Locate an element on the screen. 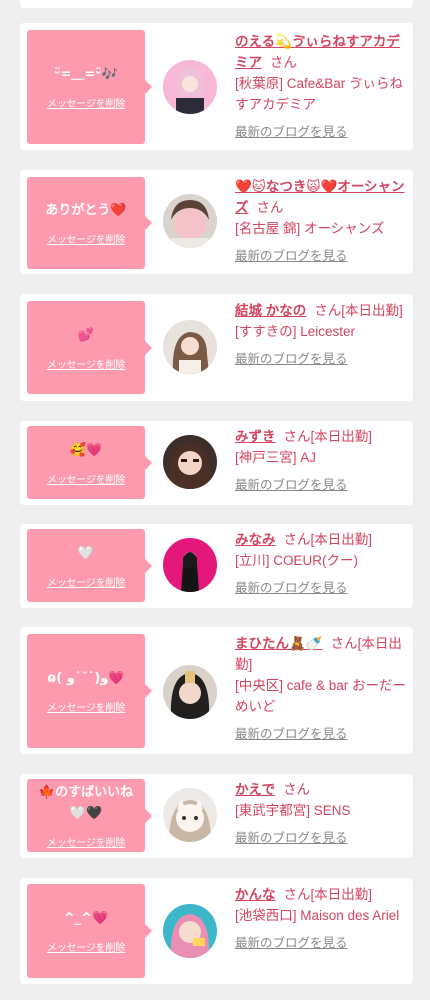  entry-info: かえで さん [東武宇都宮] SENS 最新のブログを見る is located at coordinates (321, 814).